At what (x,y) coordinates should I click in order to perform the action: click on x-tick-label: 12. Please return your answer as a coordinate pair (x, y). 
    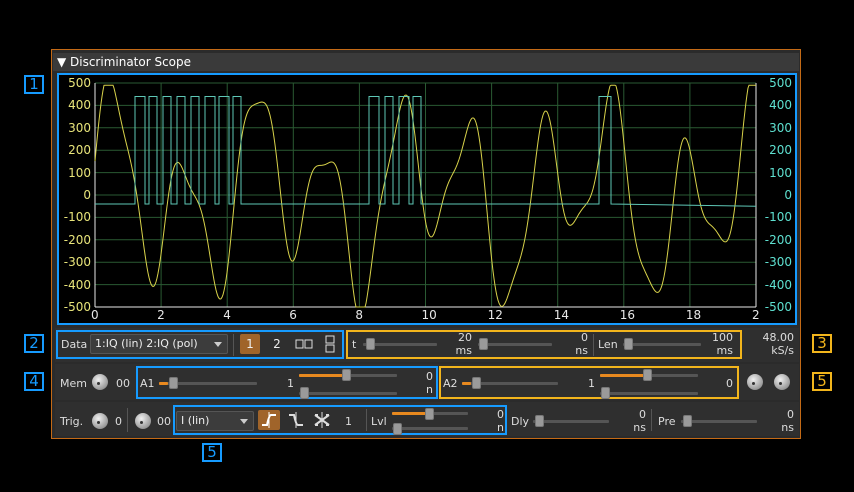
    Looking at the image, I should click on (495, 315).